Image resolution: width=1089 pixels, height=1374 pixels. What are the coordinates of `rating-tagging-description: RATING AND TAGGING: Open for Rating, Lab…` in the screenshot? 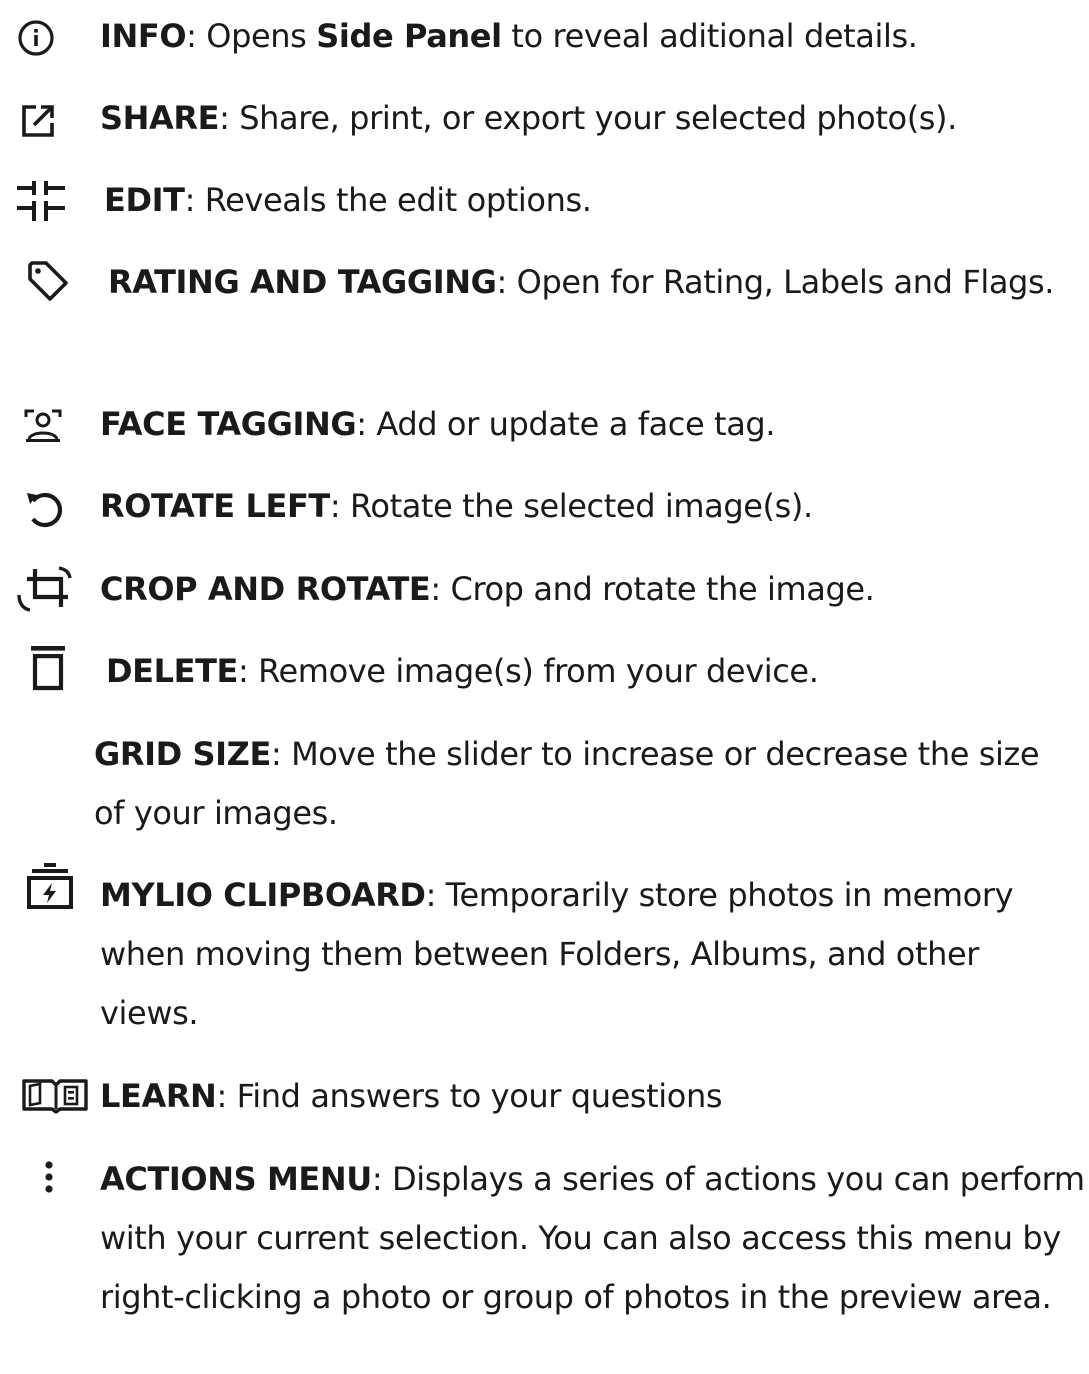 It's located at (581, 282).